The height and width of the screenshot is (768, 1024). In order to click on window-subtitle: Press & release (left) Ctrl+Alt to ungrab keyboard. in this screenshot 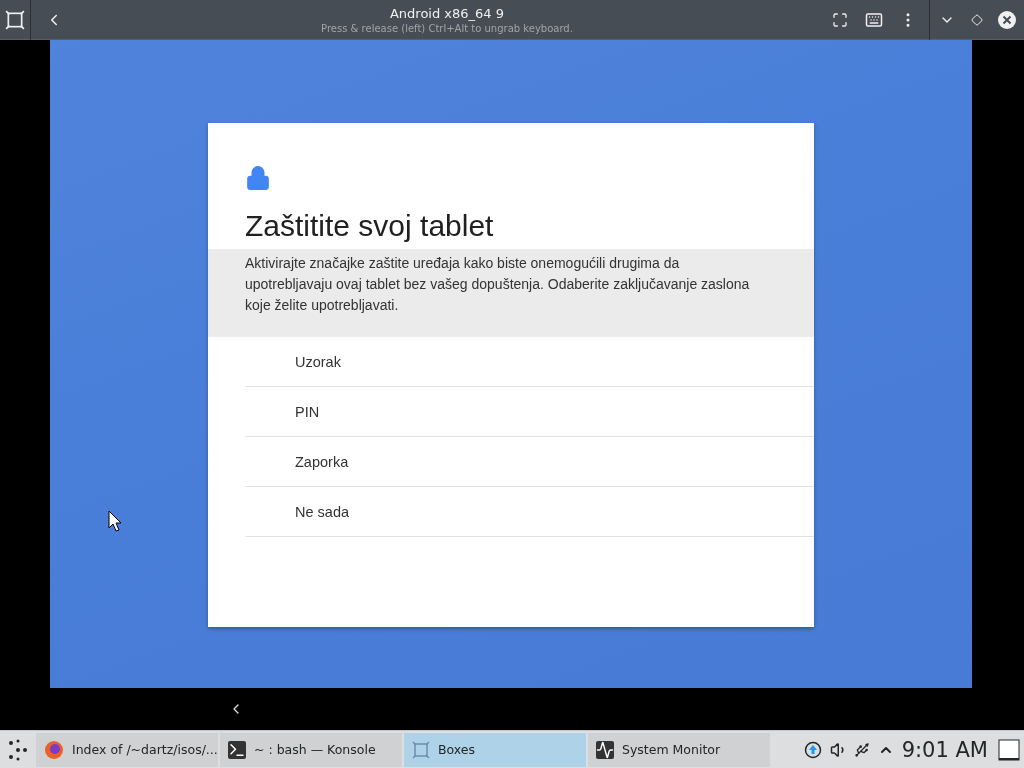, I will do `click(447, 28)`.